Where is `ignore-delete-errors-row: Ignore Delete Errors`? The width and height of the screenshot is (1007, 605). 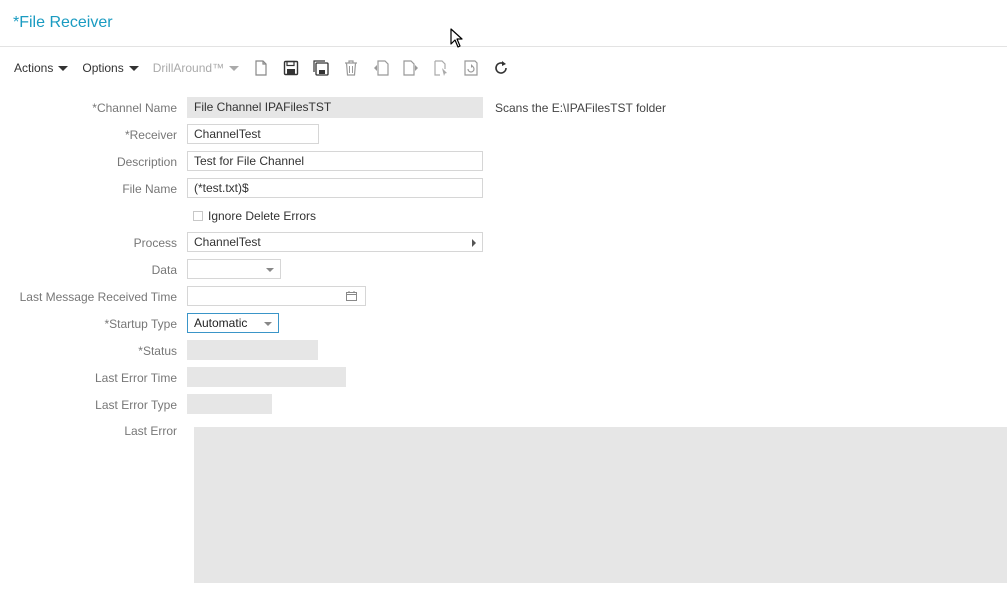 ignore-delete-errors-row: Ignore Delete Errors is located at coordinates (254, 216).